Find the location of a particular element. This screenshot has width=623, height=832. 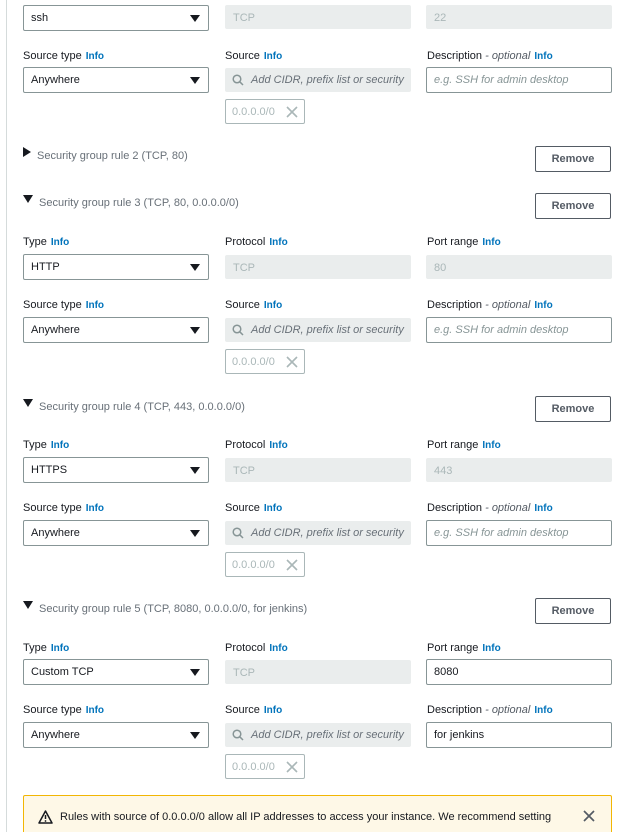

cidr-token-rule3: 0.0.0.0/0 is located at coordinates (265, 361).